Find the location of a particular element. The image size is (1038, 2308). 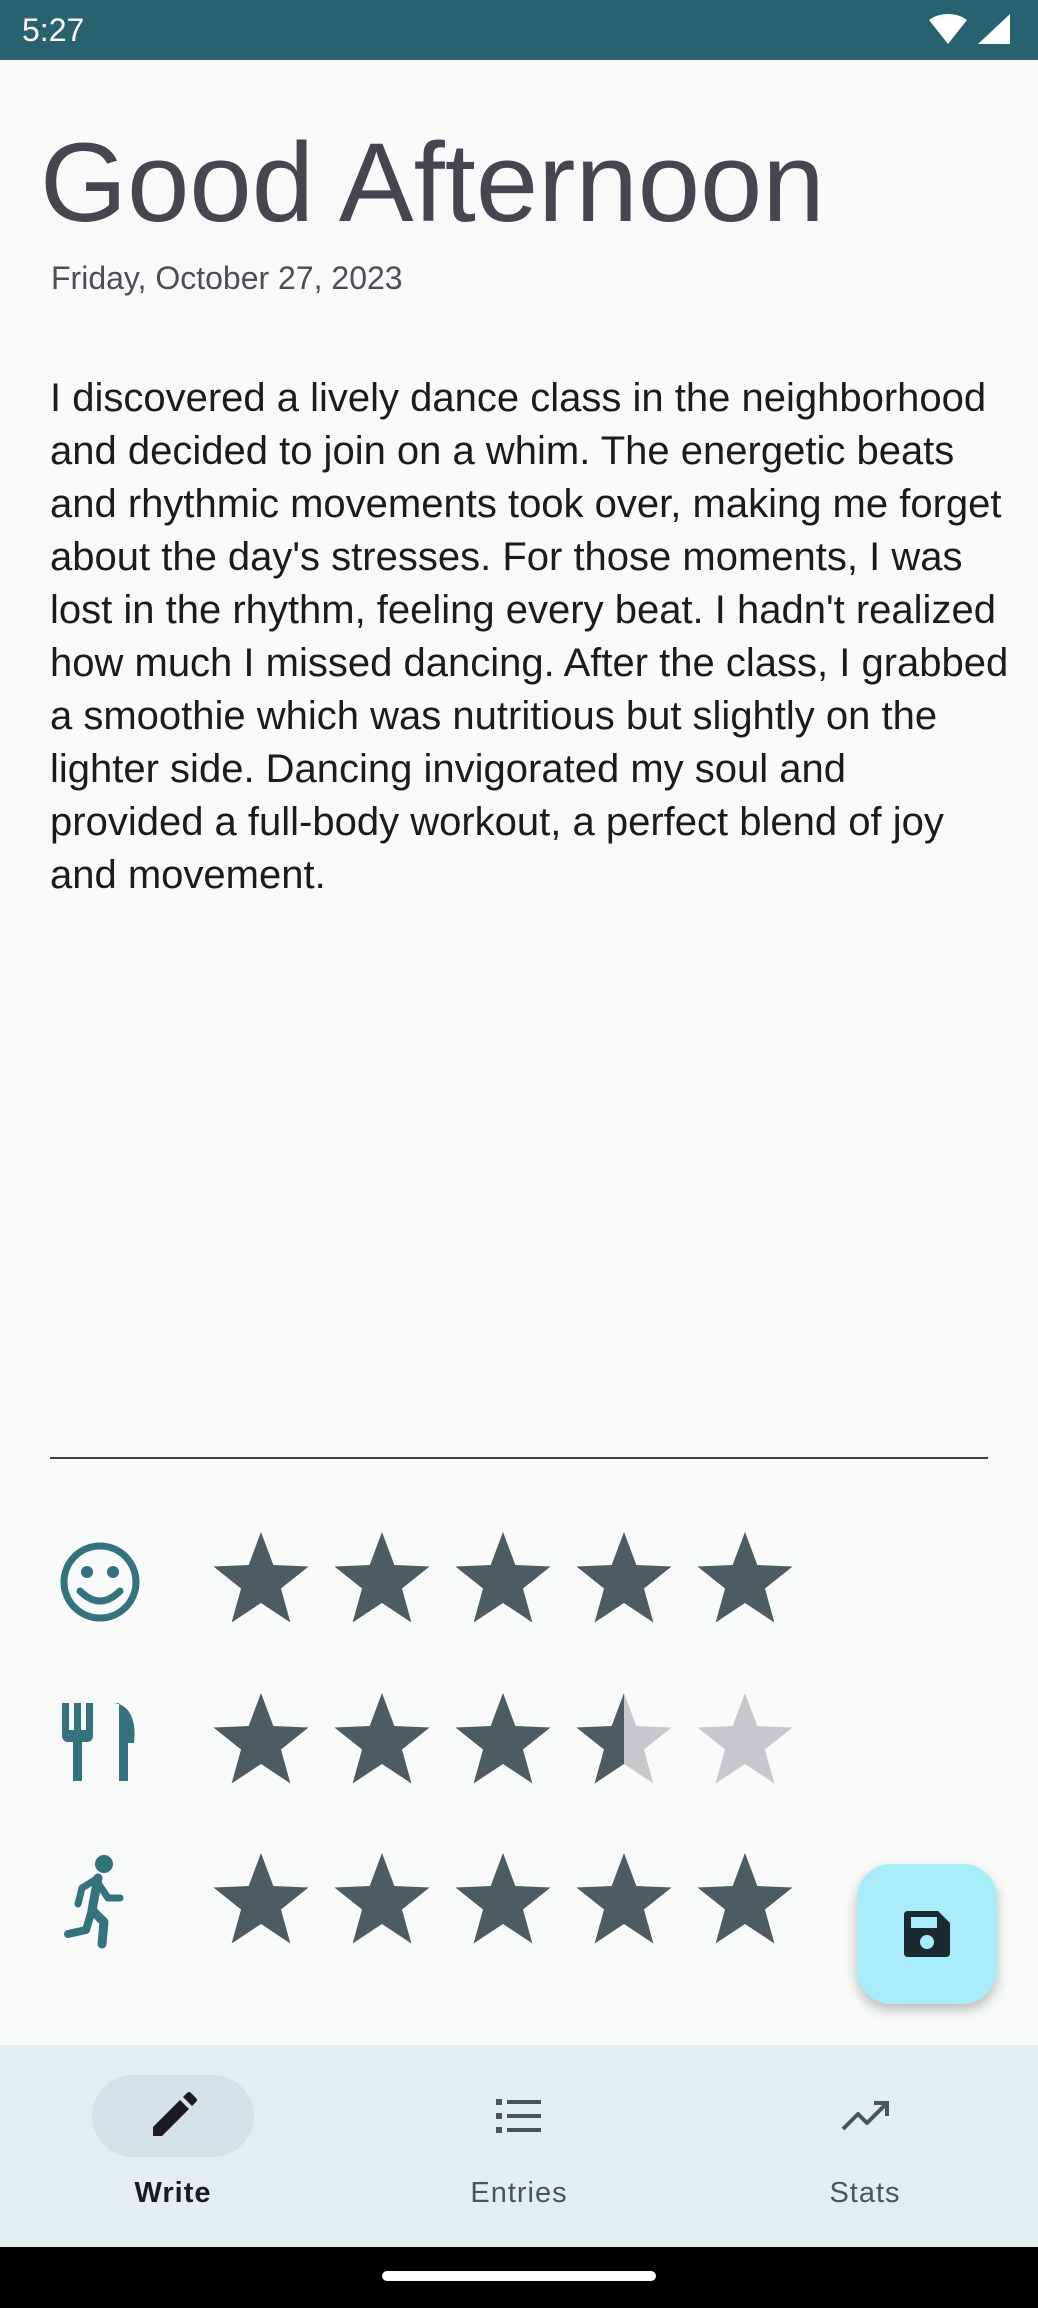

wifi-icon is located at coordinates (948, 29).